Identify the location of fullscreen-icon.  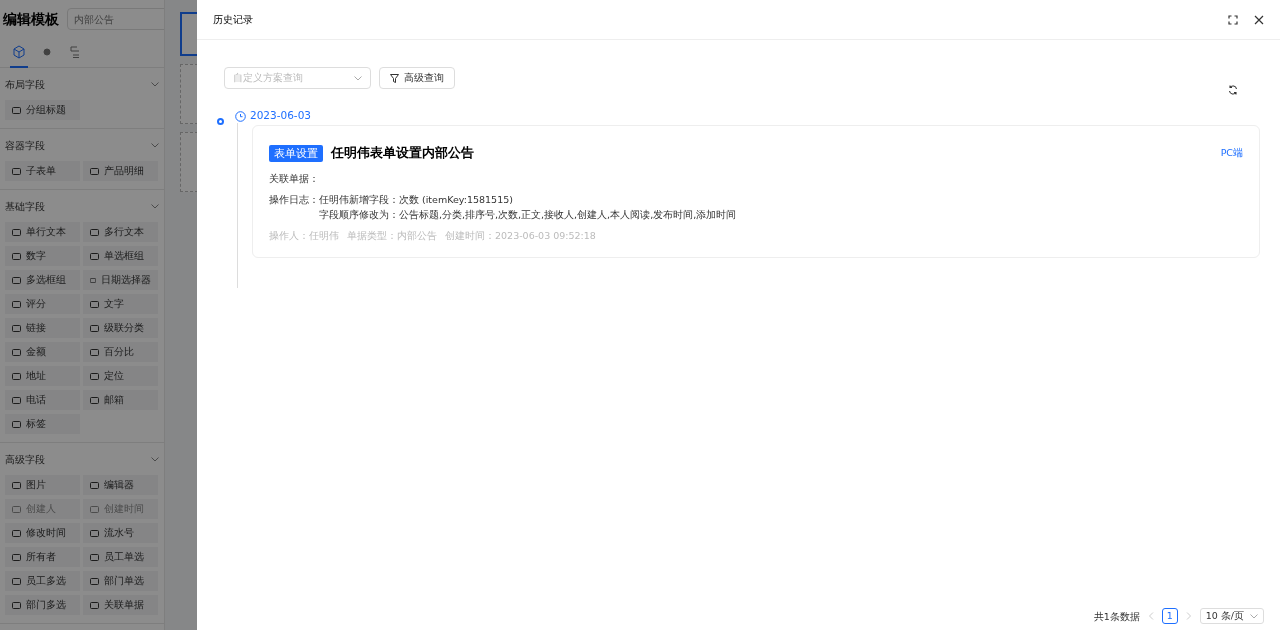
(1233, 19).